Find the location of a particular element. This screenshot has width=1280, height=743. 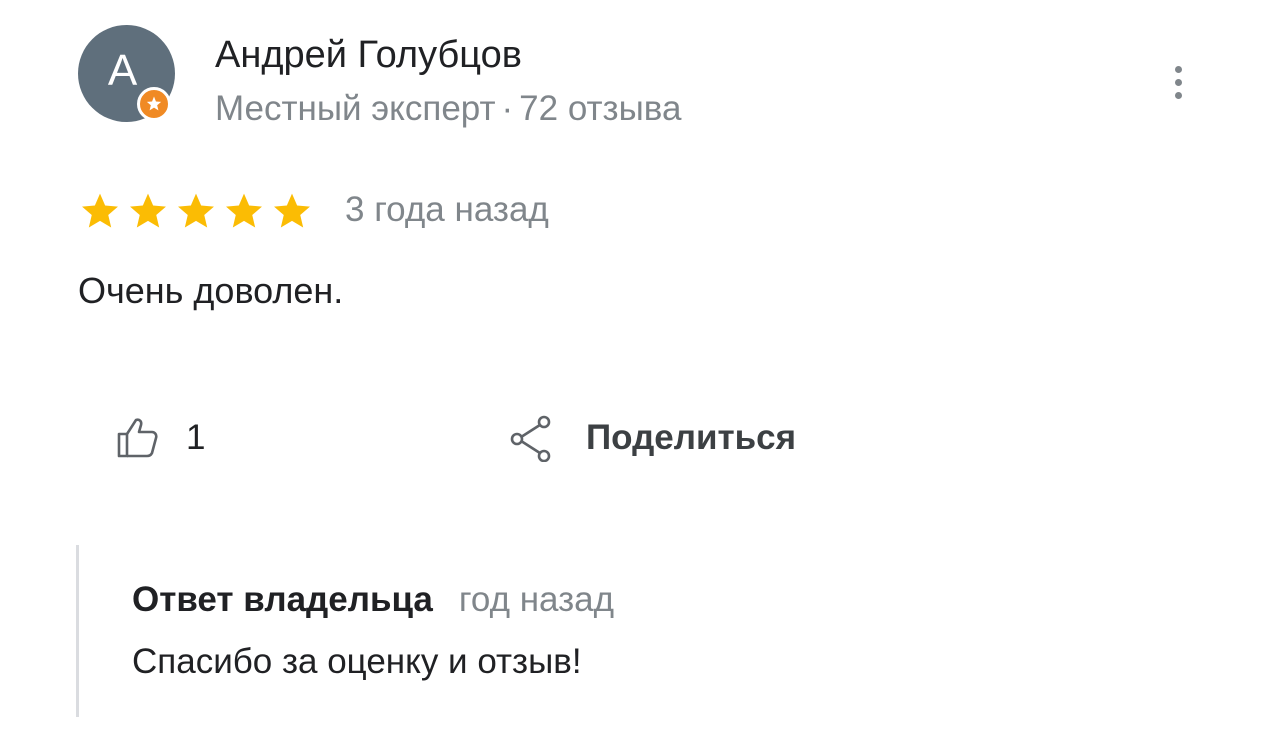

more-vert-icon is located at coordinates (1178, 69).